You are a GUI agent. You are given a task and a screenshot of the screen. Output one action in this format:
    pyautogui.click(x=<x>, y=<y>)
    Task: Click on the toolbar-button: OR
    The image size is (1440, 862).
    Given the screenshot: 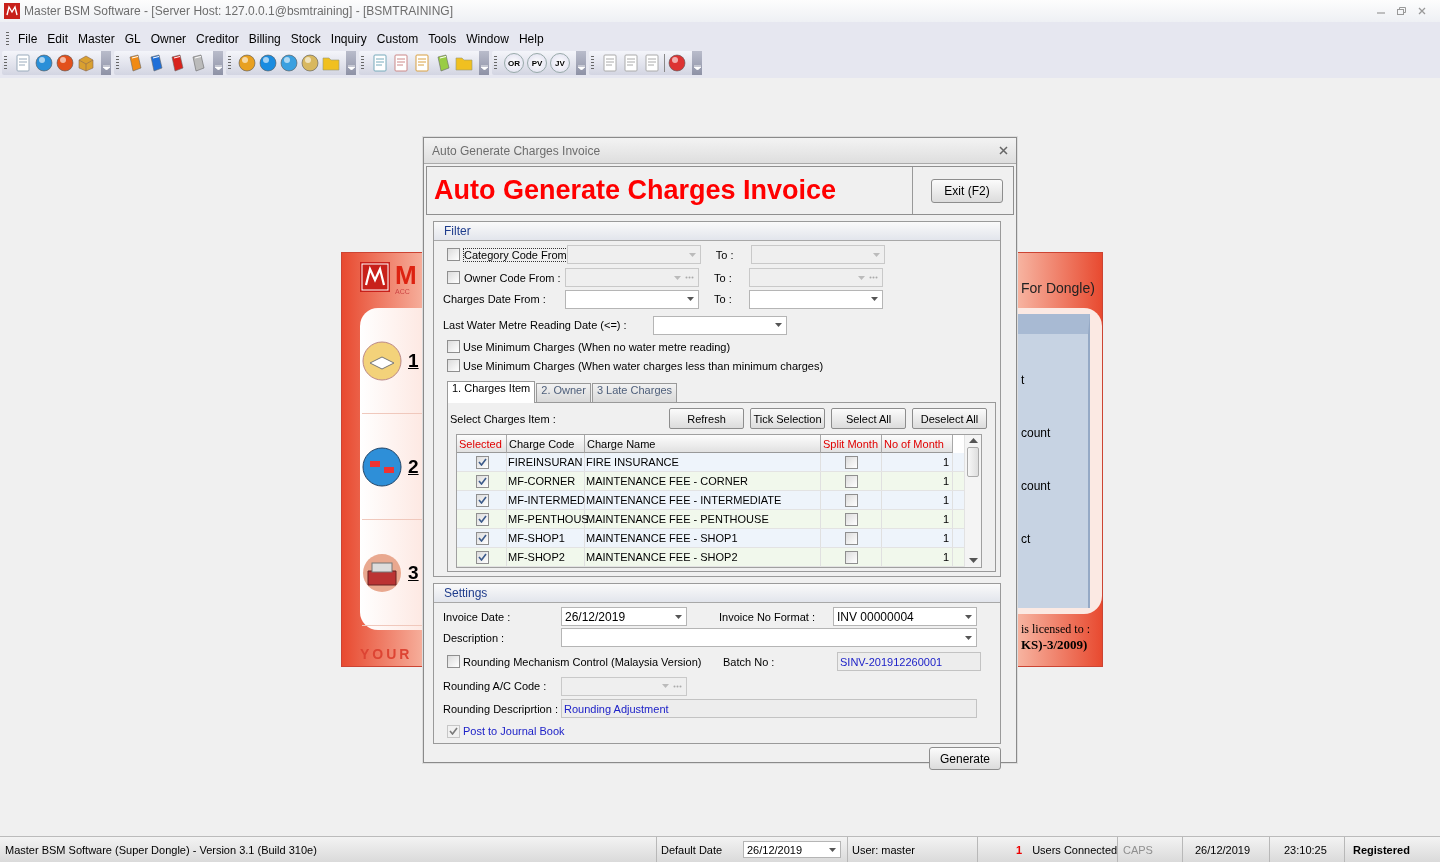 What is the action you would take?
    pyautogui.click(x=514, y=63)
    